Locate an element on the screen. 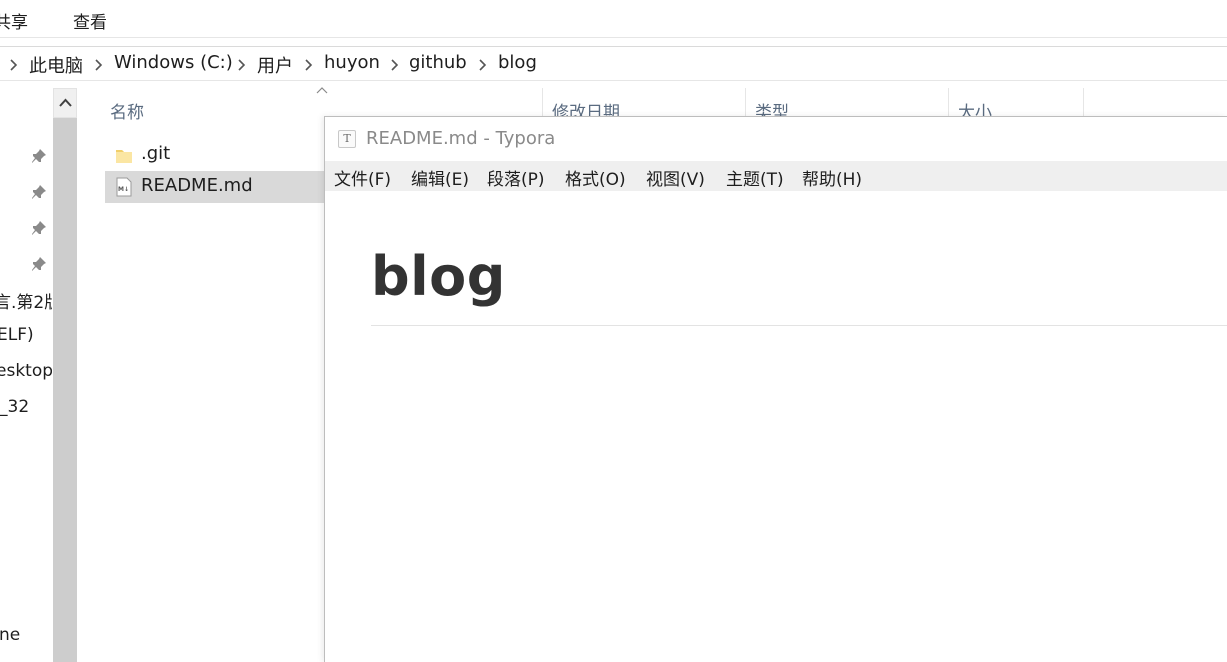 The height and width of the screenshot is (662, 1227). scrollbar-thumb is located at coordinates (65, 390).